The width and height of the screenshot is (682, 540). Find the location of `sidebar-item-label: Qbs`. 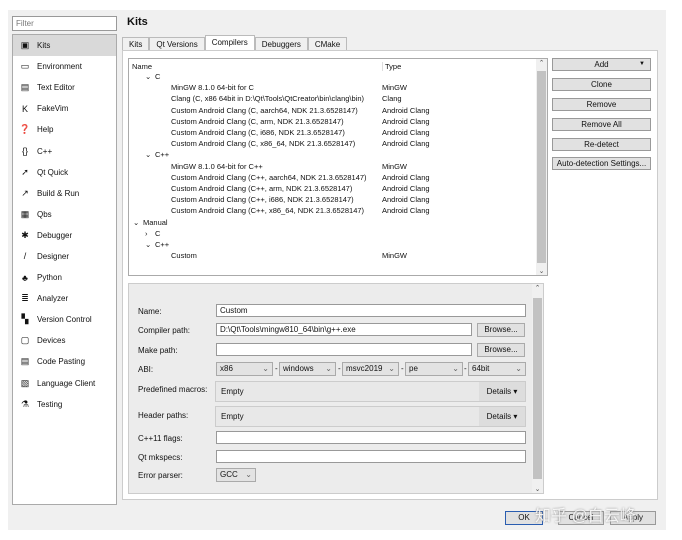

sidebar-item-label: Qbs is located at coordinates (44, 214).